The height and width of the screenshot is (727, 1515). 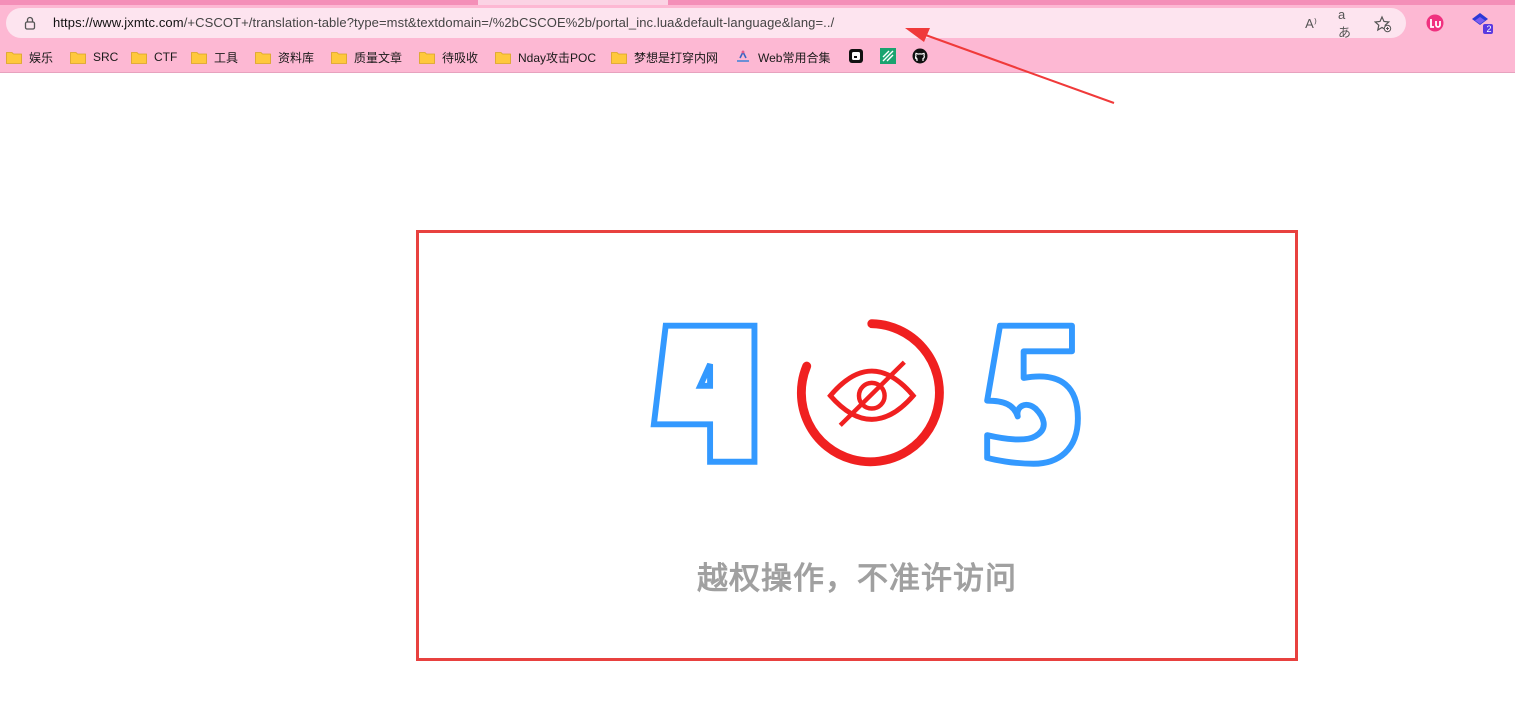 What do you see at coordinates (41, 57) in the screenshot?
I see `bookmark-label: 娱乐` at bounding box center [41, 57].